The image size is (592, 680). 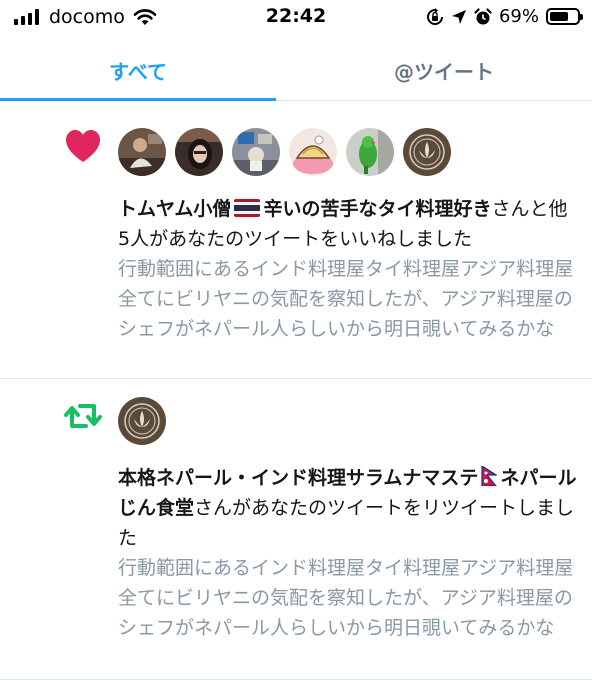 What do you see at coordinates (483, 15) in the screenshot?
I see `alarm-icon` at bounding box center [483, 15].